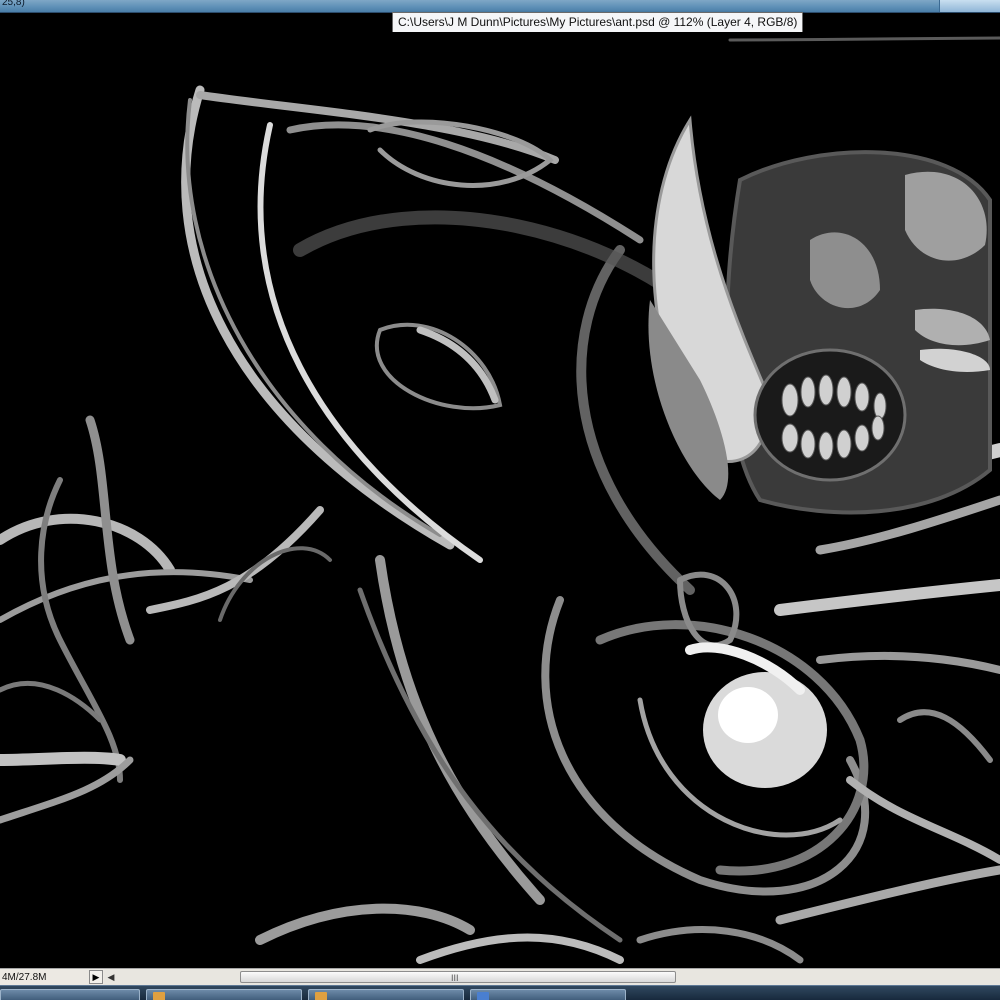 The width and height of the screenshot is (1000, 1000). I want to click on scroll-grip-icon: III, so click(455, 978).